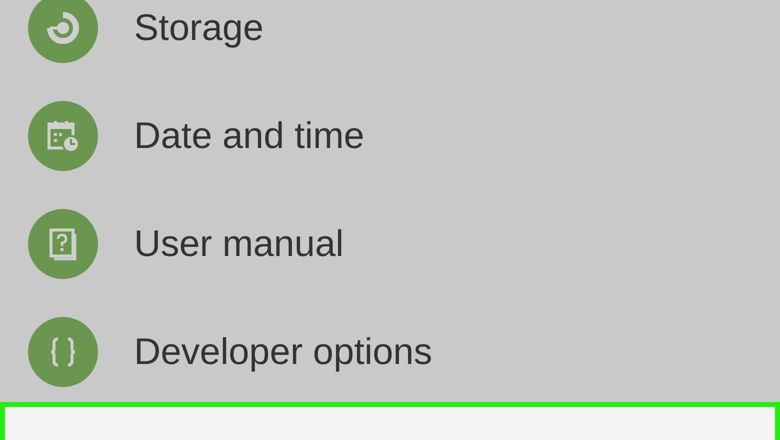 This screenshot has width=780, height=440. Describe the element at coordinates (199, 28) in the screenshot. I see `settings-label: Storage` at that location.